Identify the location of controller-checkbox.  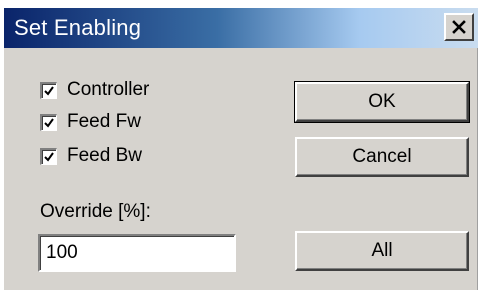
(48, 90).